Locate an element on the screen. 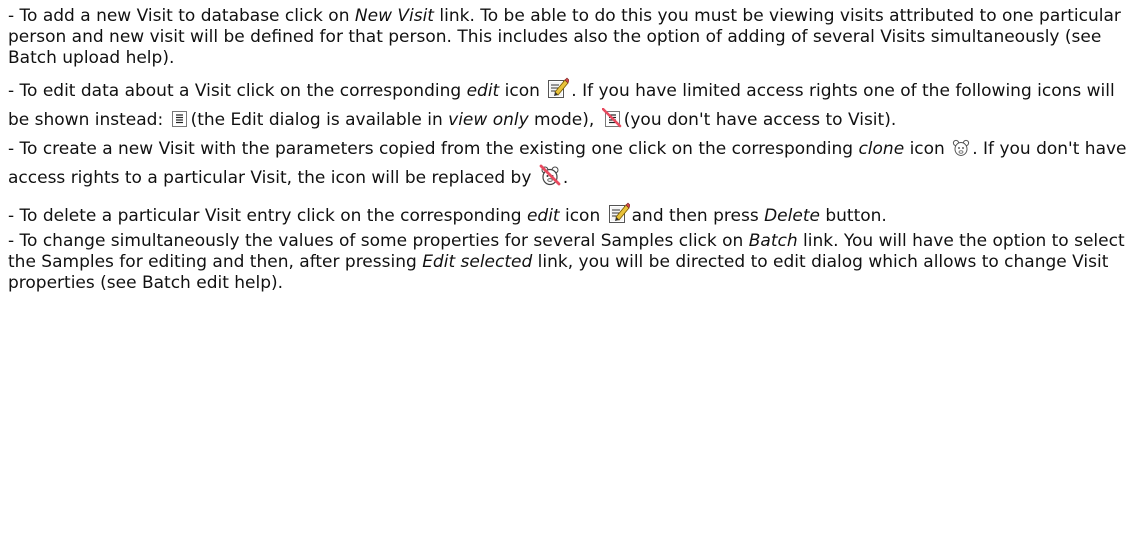 The image size is (1131, 537). view-only-term: view only is located at coordinates (488, 120).